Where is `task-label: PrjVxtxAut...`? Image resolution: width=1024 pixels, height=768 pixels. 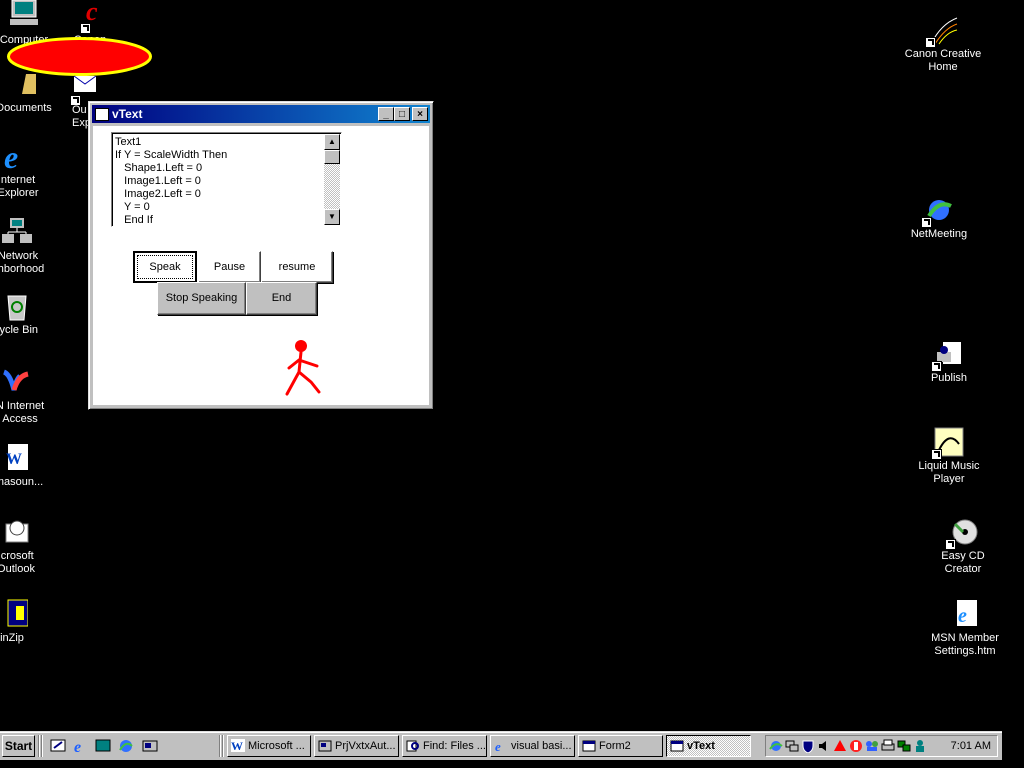
task-label: PrjVxtxAut... is located at coordinates (365, 746).